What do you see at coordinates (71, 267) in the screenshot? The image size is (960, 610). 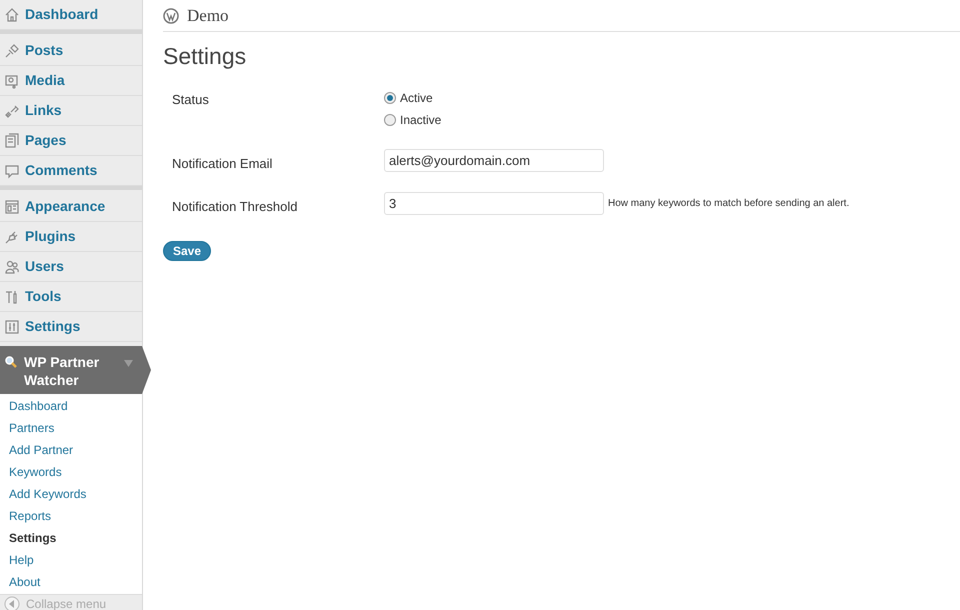 I see `menu-item: Users` at bounding box center [71, 267].